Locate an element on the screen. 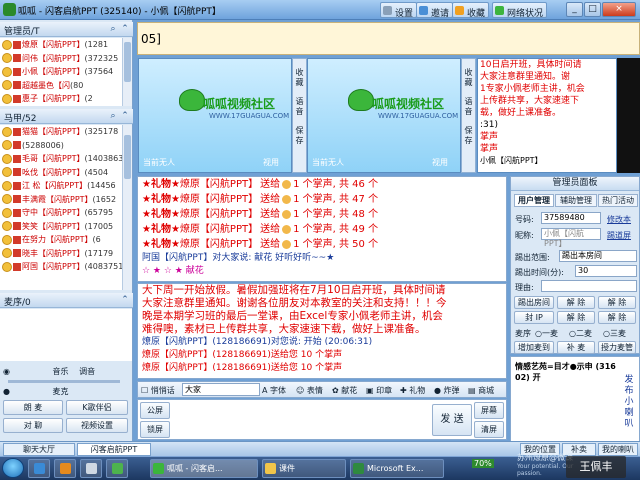  speaker-icon: ◉ is located at coordinates (6, 371).